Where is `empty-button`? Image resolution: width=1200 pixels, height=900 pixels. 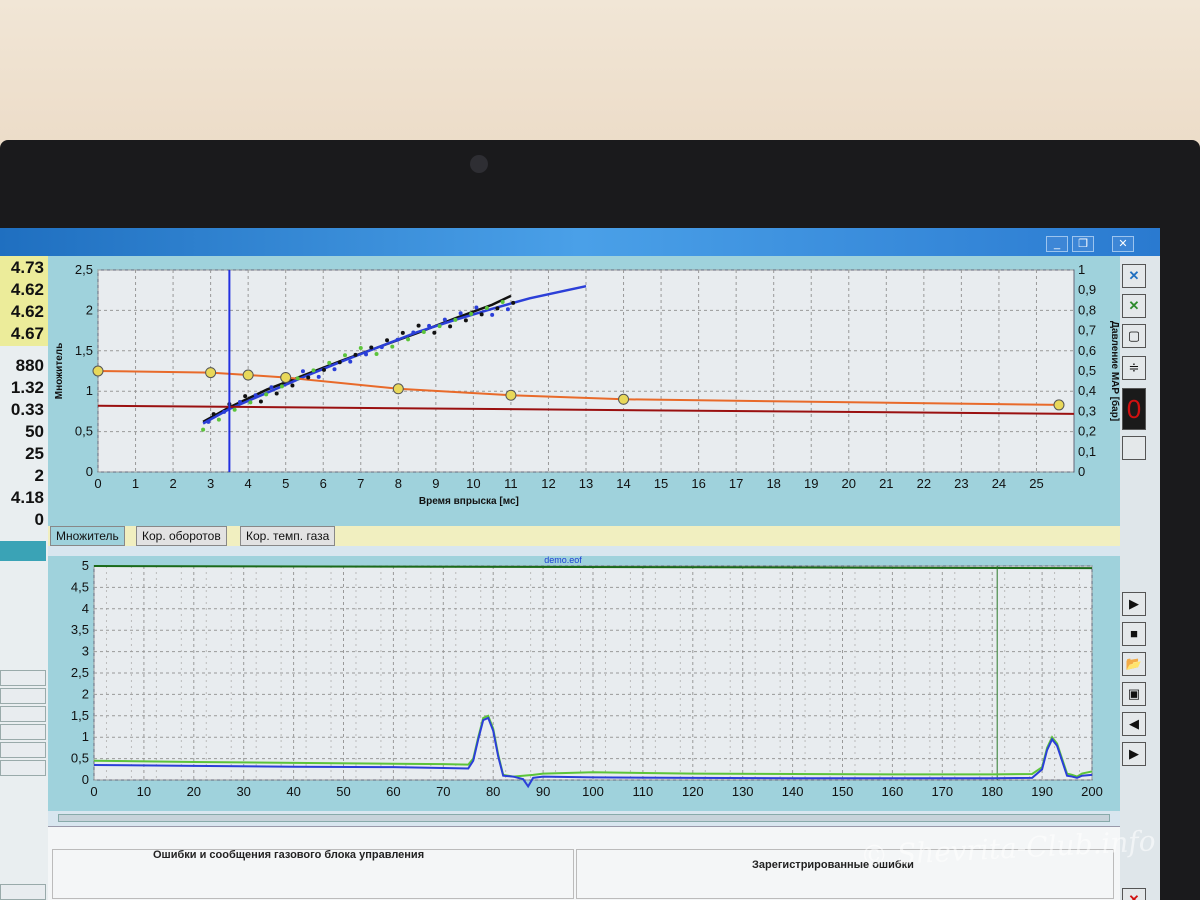 empty-button is located at coordinates (1134, 448).